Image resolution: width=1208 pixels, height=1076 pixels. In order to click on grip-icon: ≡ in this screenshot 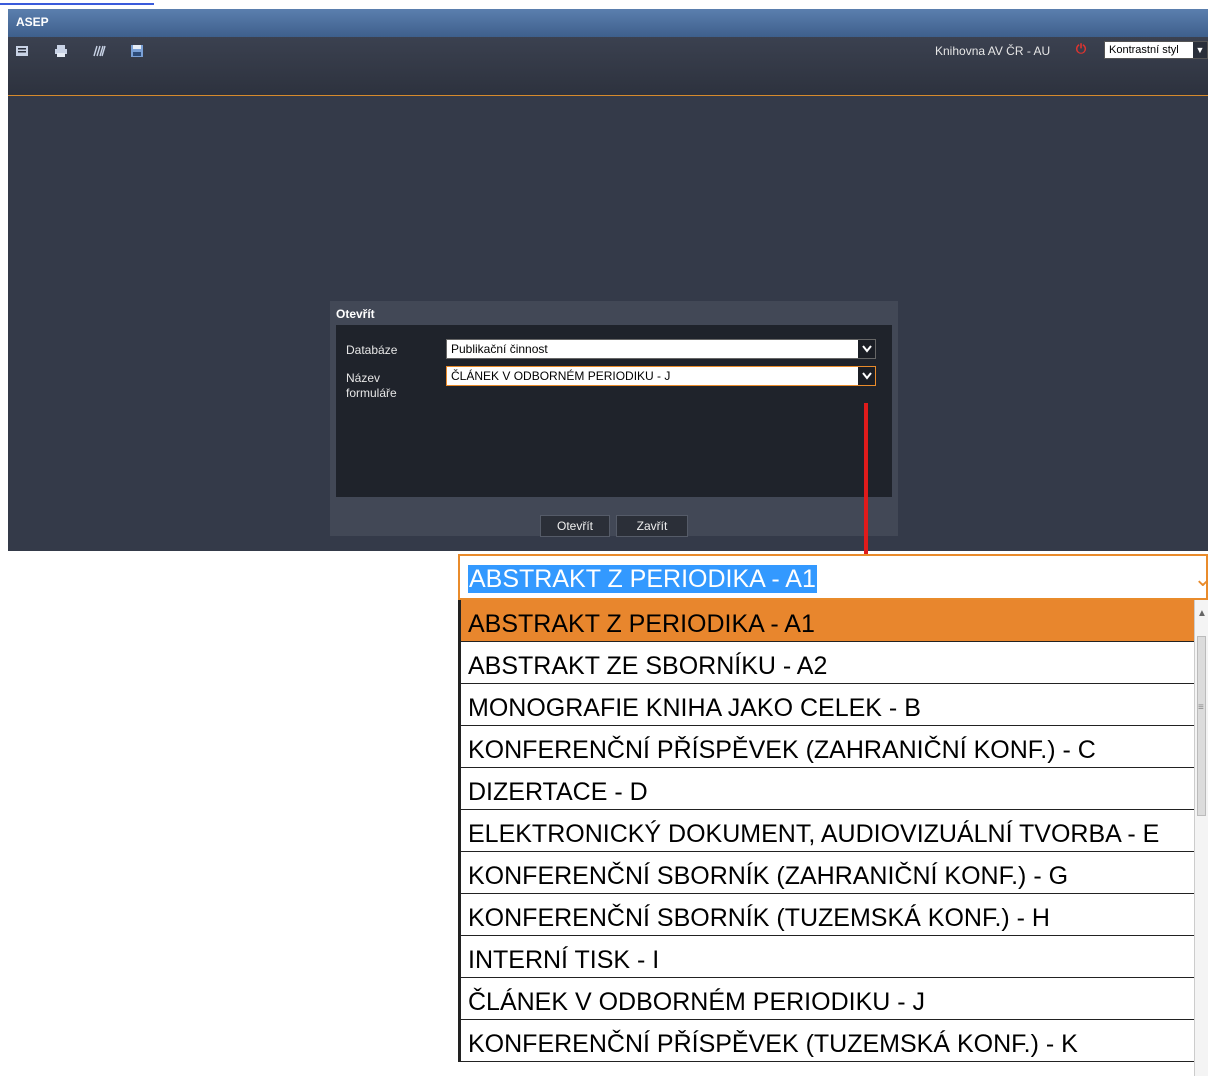, I will do `click(1201, 707)`.